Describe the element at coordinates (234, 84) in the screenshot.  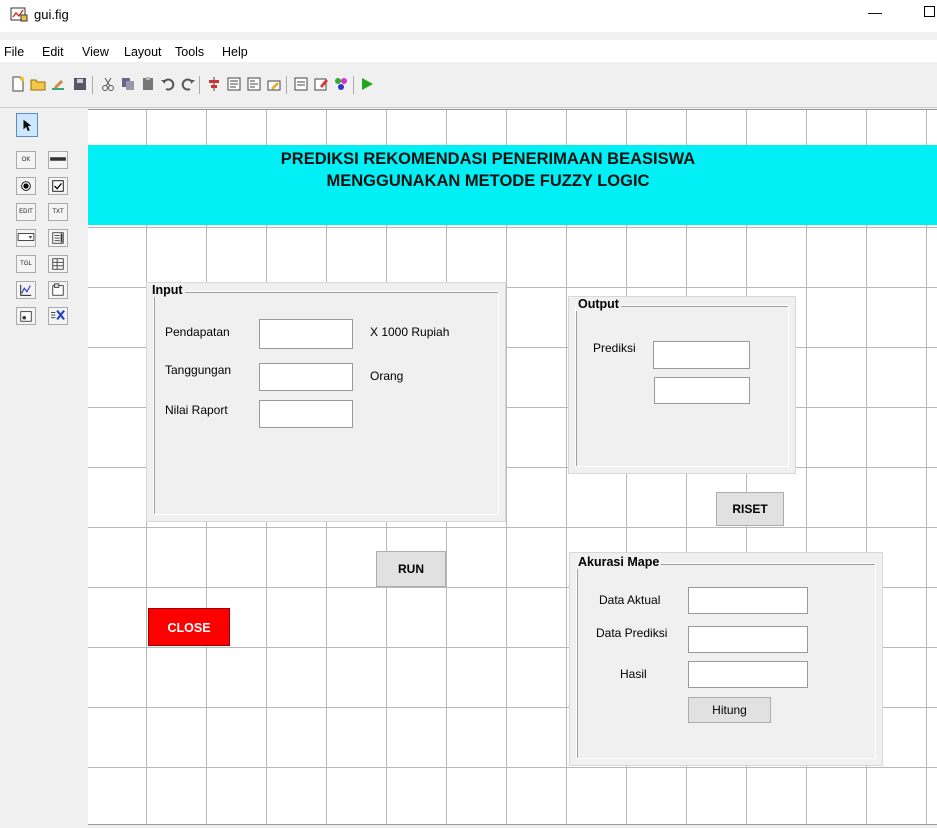
I see `menu-editor-icon` at that location.